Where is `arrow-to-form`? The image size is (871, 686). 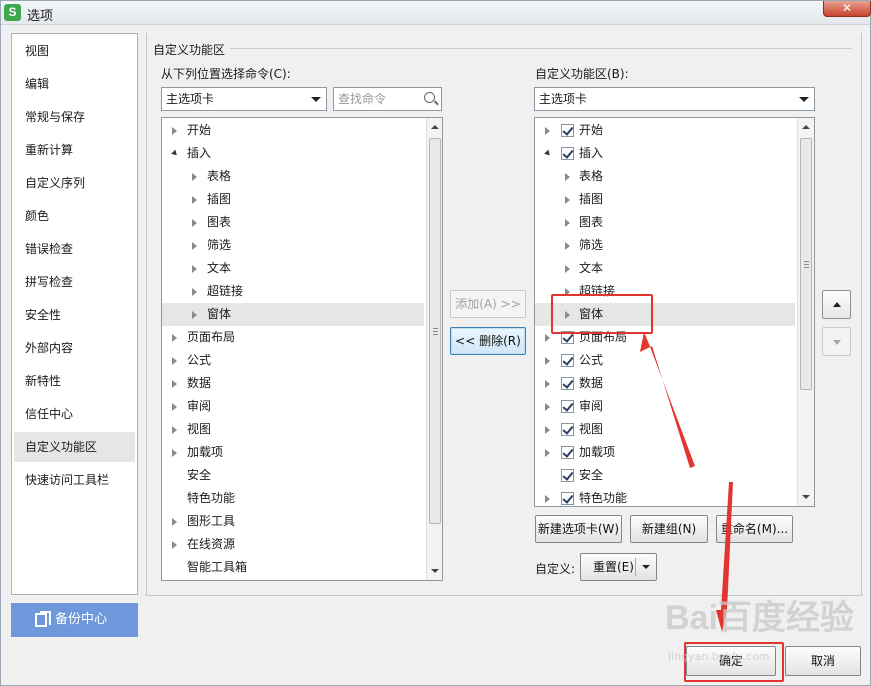
arrow-to-form is located at coordinates (667, 400).